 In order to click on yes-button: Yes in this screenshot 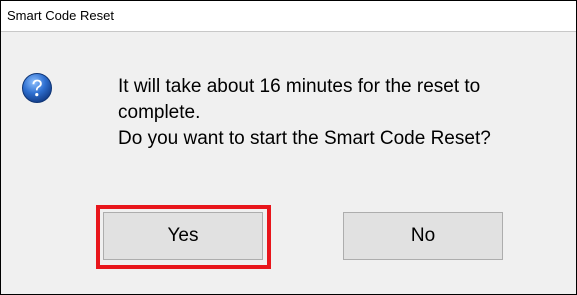, I will do `click(183, 236)`.